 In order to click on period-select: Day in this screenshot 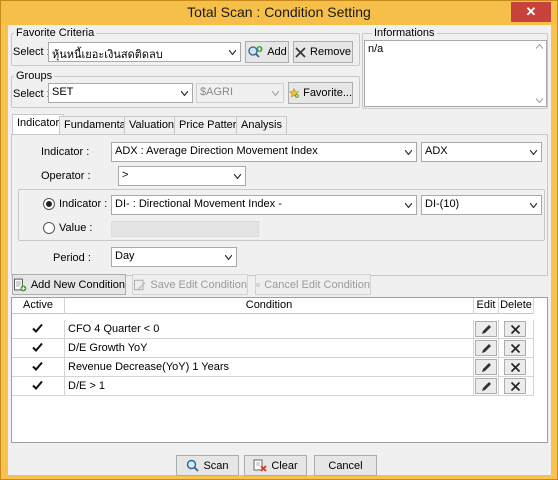, I will do `click(174, 257)`.